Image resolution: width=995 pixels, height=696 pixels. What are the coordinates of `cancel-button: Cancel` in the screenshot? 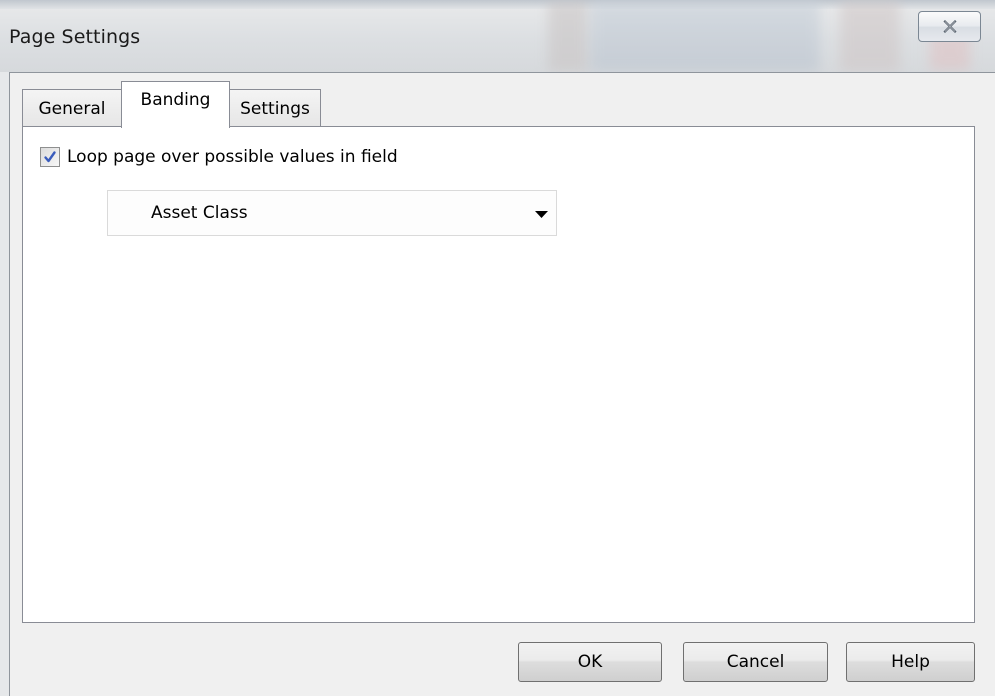 It's located at (755, 662).